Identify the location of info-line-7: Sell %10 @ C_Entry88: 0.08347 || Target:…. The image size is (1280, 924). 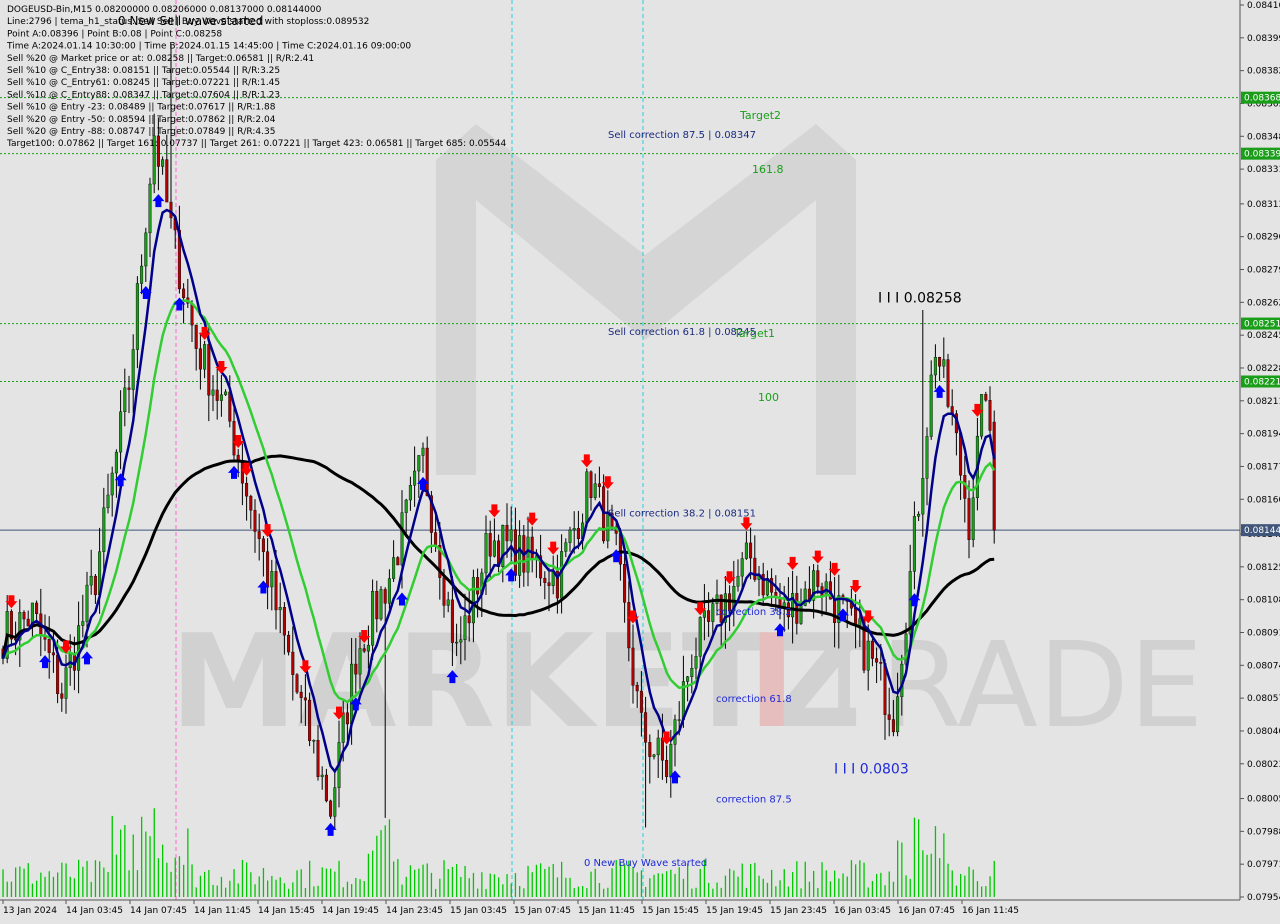
(143, 95).